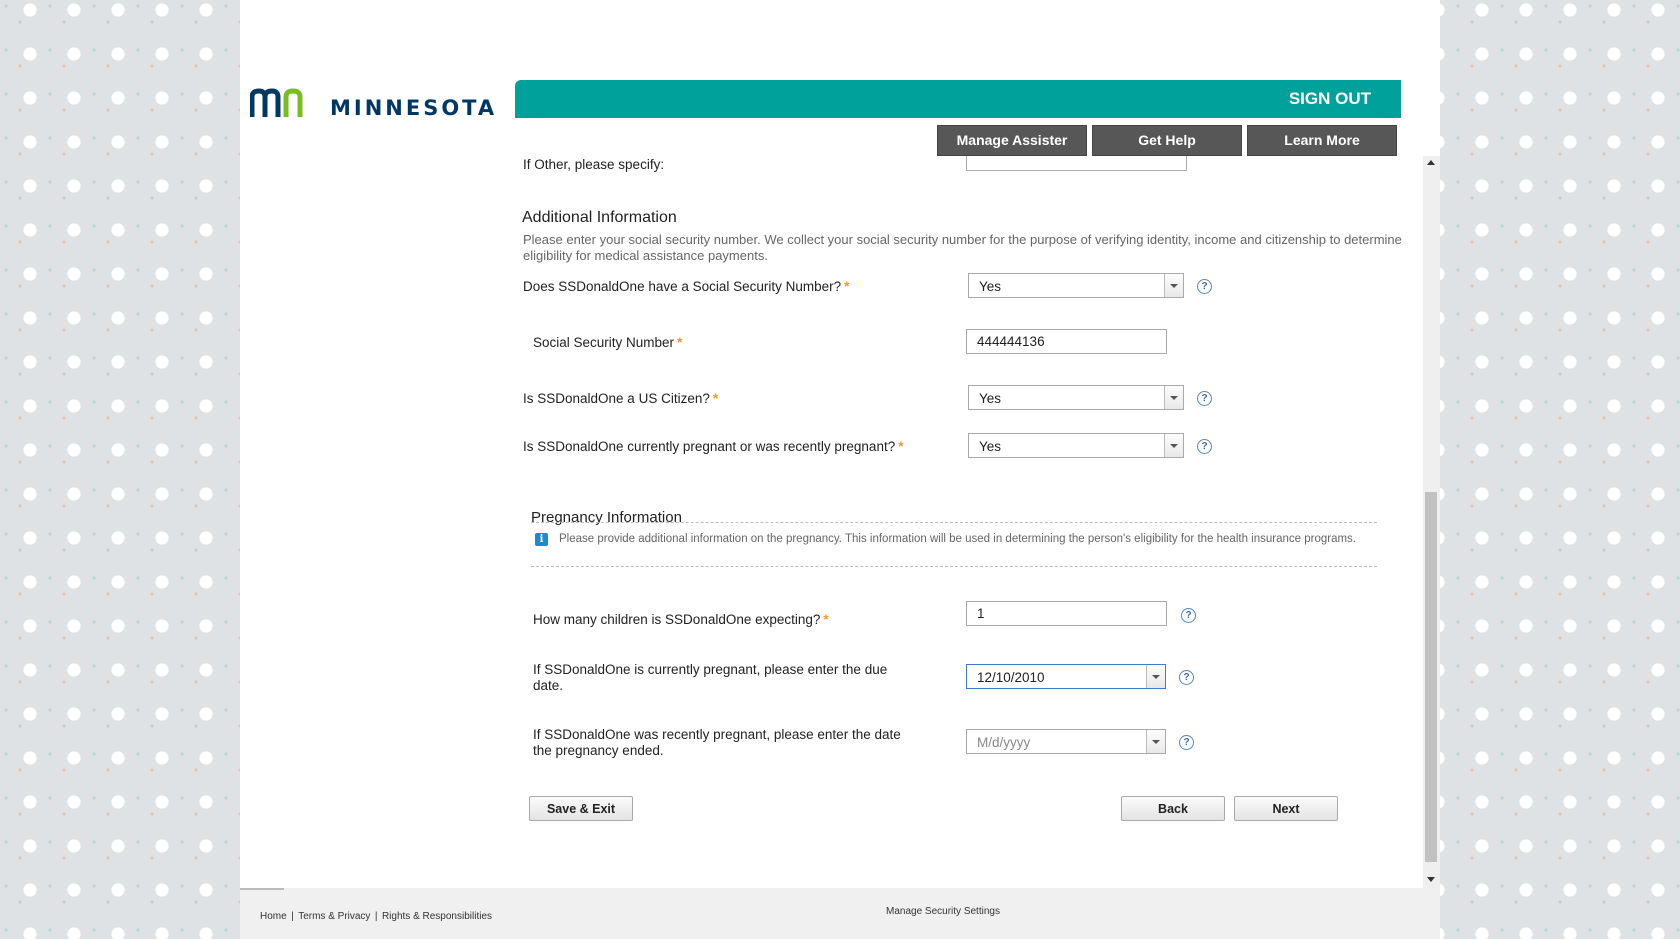 Image resolution: width=1680 pixels, height=939 pixels. What do you see at coordinates (1011, 677) in the screenshot?
I see `due-date-value: 12/10/2010` at bounding box center [1011, 677].